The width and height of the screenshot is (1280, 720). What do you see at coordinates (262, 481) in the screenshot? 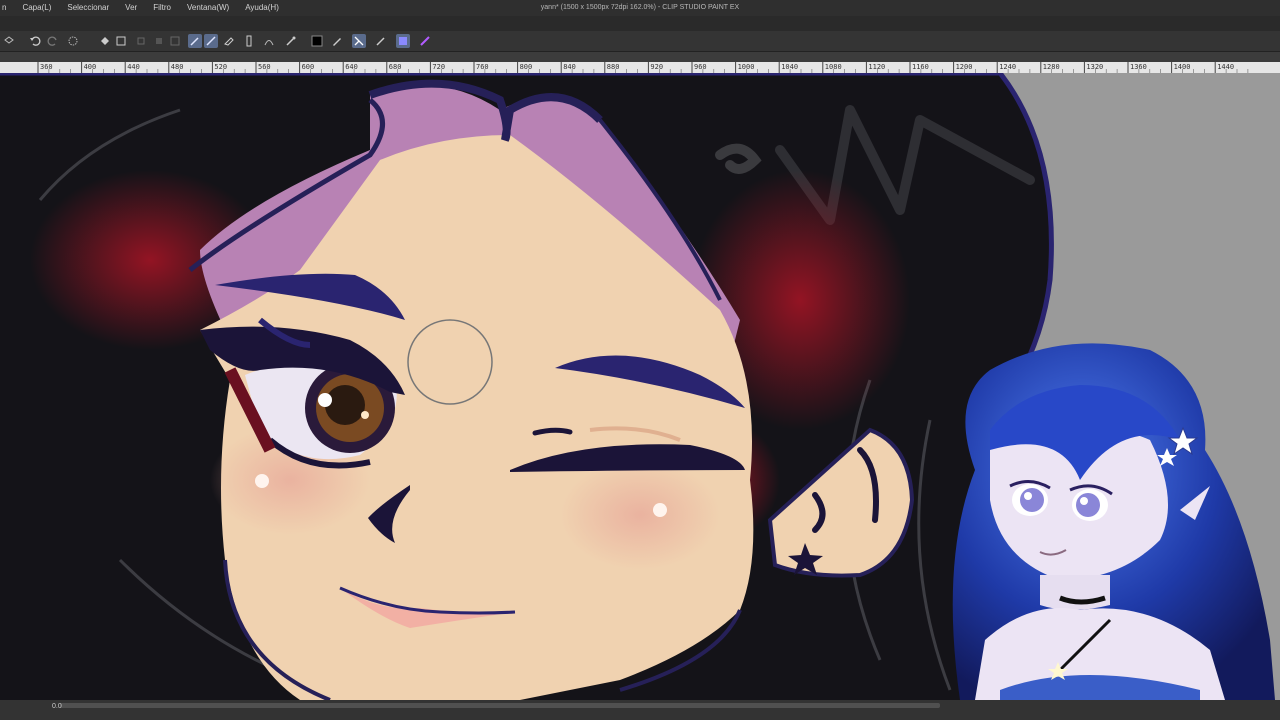
I see `blush-highlight-left` at bounding box center [262, 481].